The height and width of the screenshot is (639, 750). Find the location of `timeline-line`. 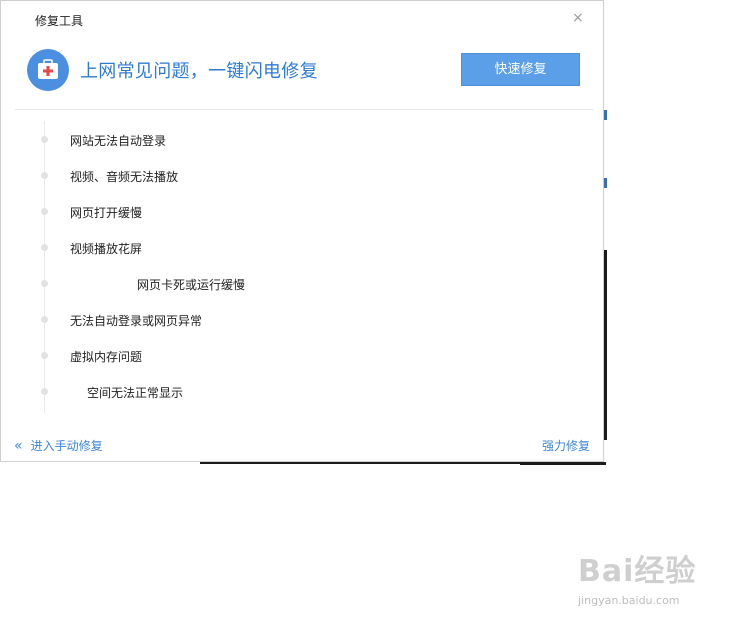

timeline-line is located at coordinates (44, 267).